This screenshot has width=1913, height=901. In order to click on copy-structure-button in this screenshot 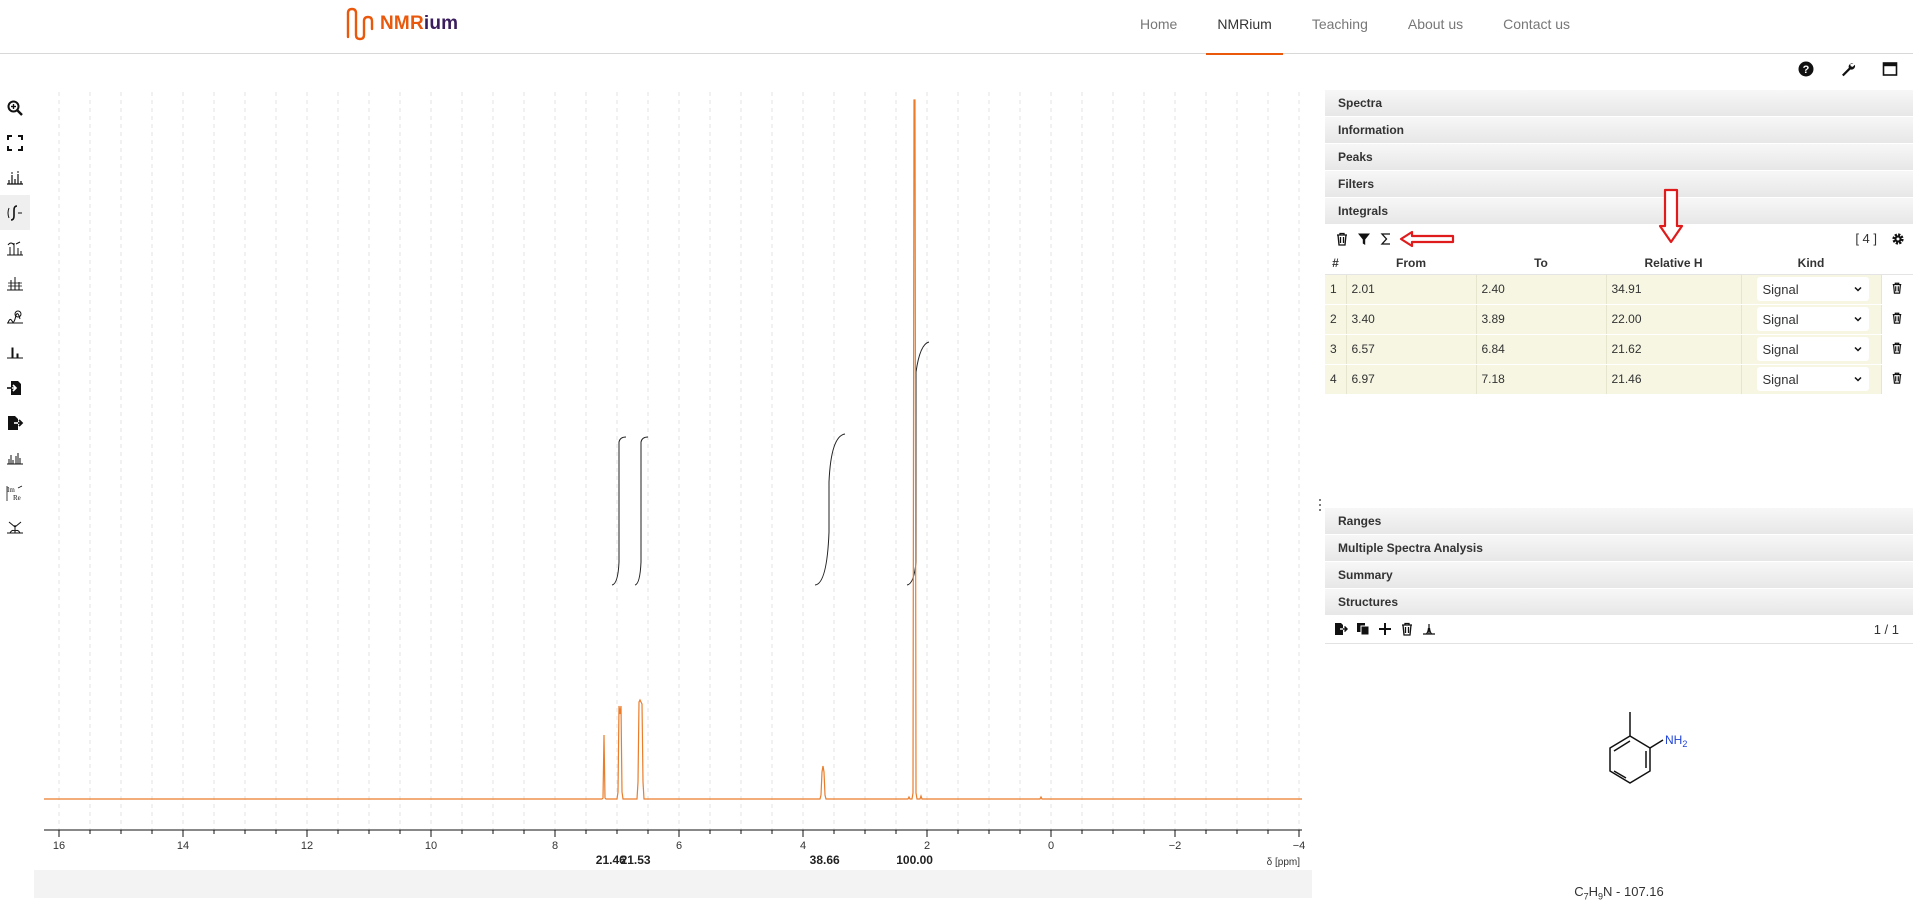, I will do `click(1363, 629)`.